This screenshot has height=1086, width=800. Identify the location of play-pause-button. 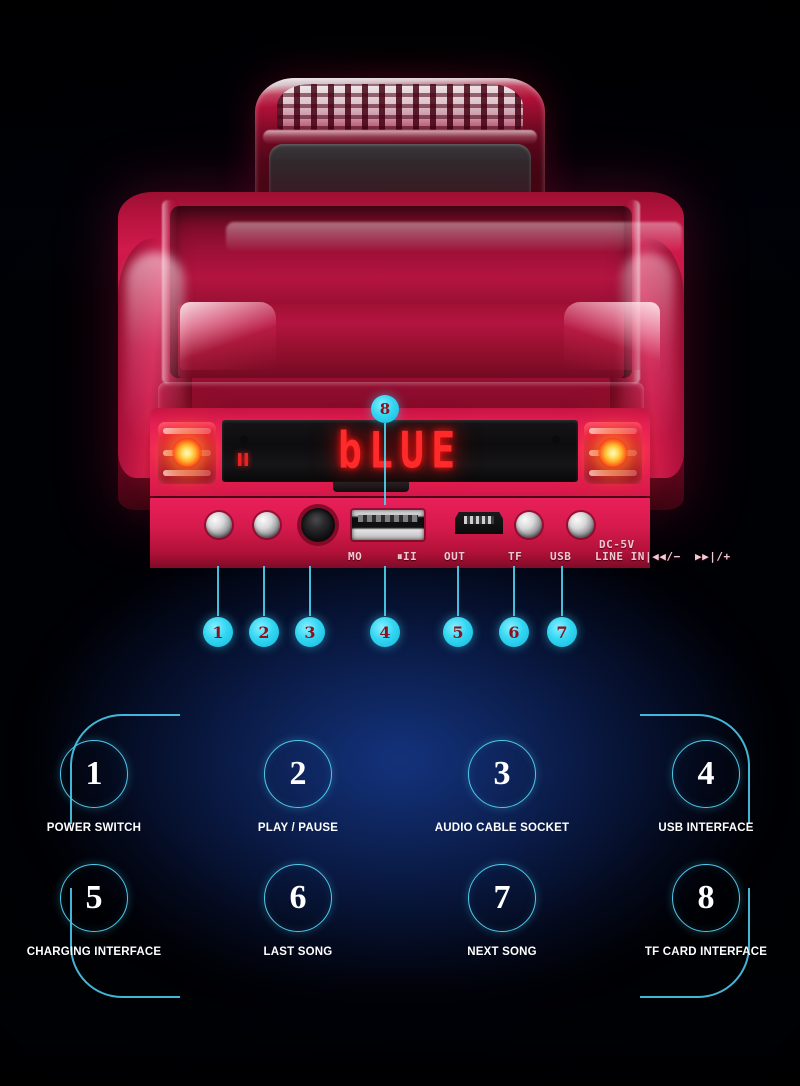
(267, 525).